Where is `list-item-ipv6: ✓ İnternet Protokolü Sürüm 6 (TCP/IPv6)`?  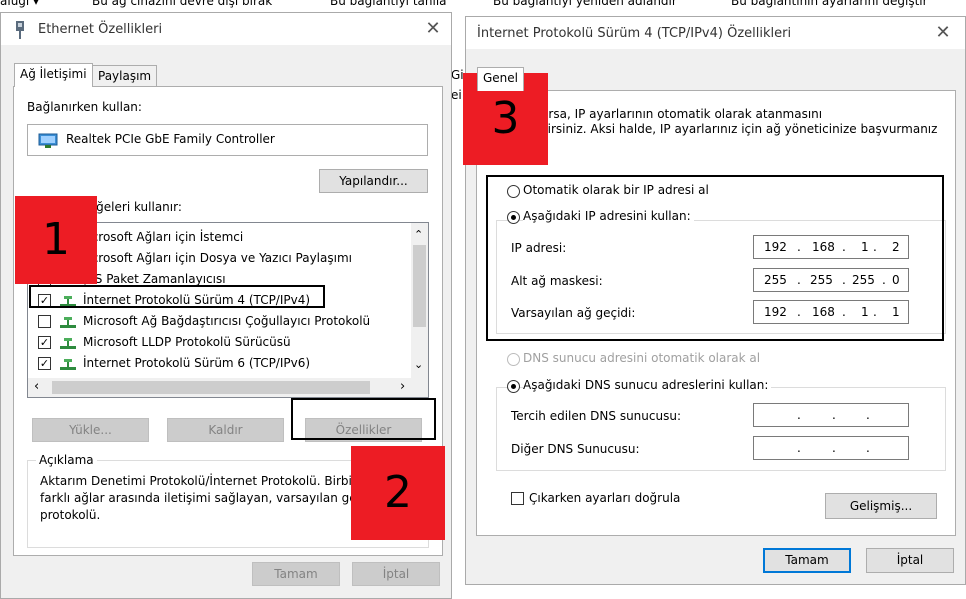 list-item-ipv6: ✓ İnternet Protokolü Sürüm 6 (TCP/IPv6) is located at coordinates (218, 364).